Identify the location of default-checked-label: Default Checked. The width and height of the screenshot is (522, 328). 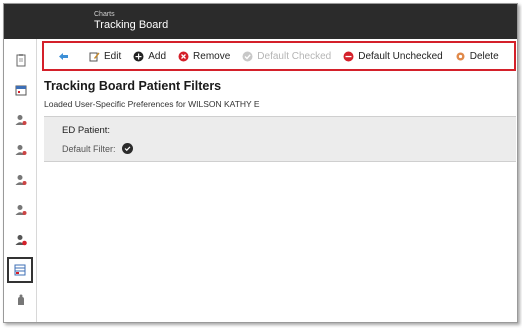
(294, 56).